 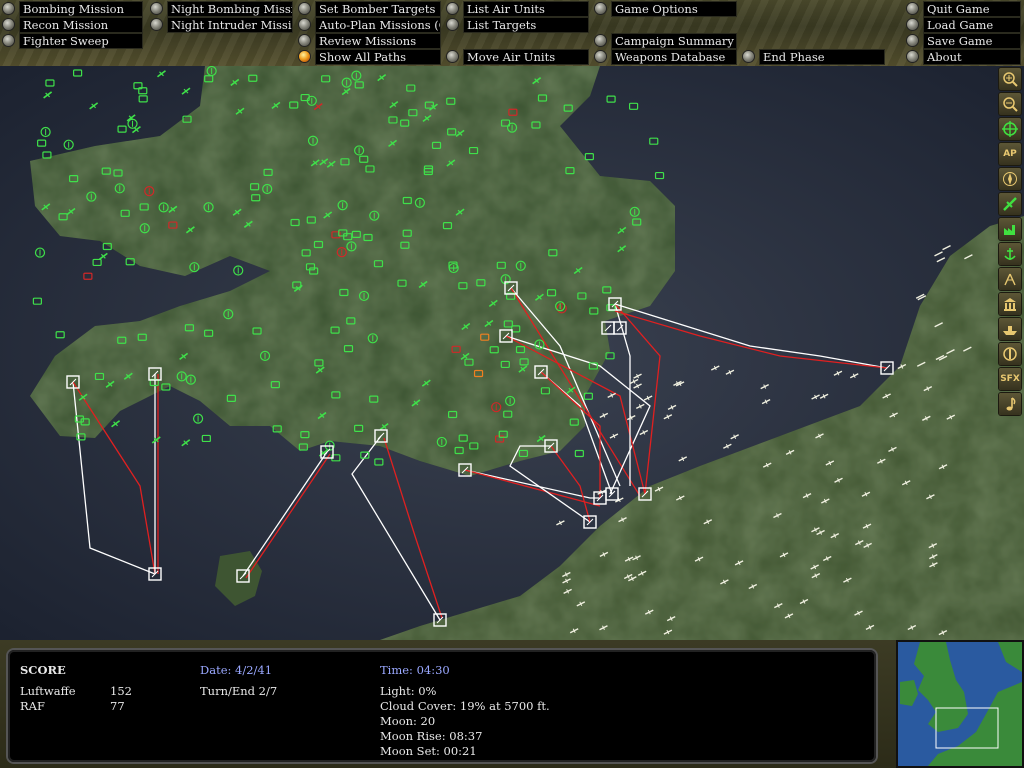 I want to click on anchor-icon, so click(x=1010, y=254).